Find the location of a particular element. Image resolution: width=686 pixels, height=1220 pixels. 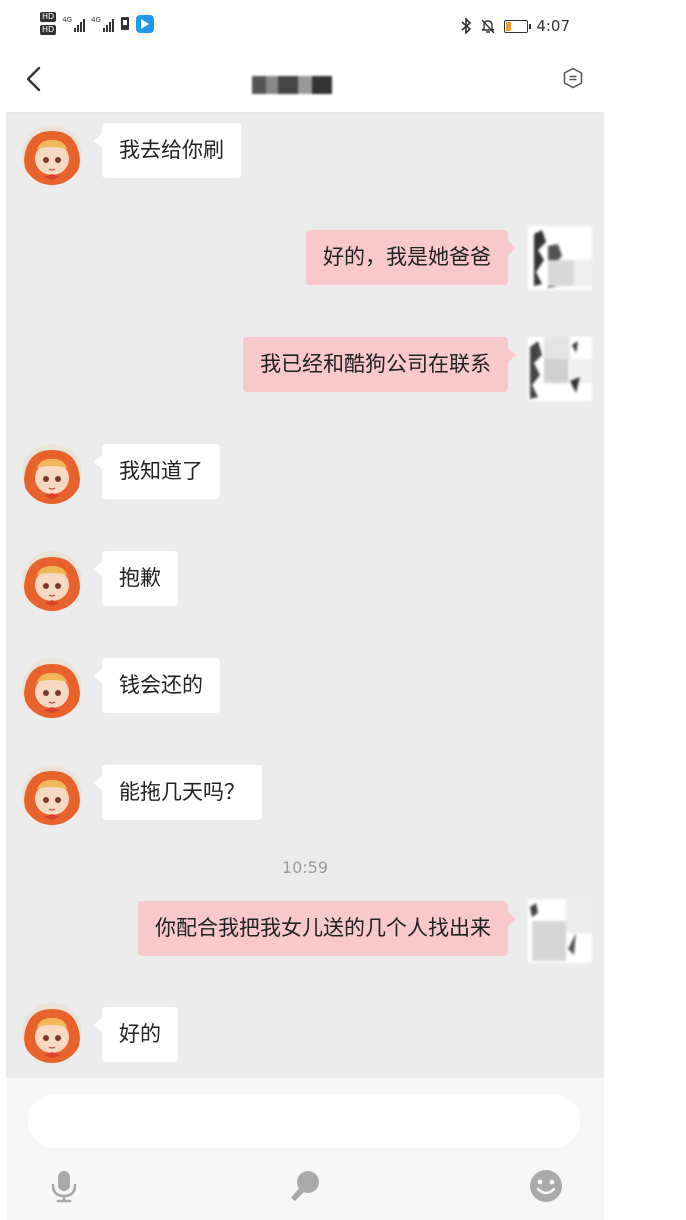

outgoing-message-bubble: 你配合我把我女儿送的几个人找出来 is located at coordinates (327, 928).